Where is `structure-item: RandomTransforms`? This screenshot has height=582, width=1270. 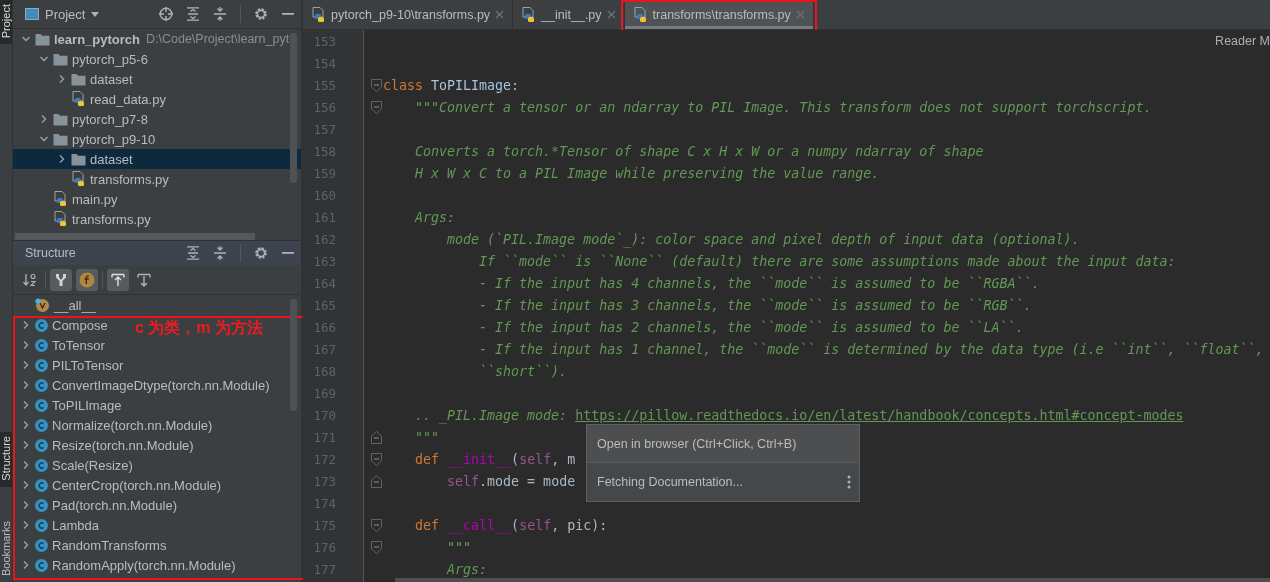 structure-item: RandomTransforms is located at coordinates (109, 545).